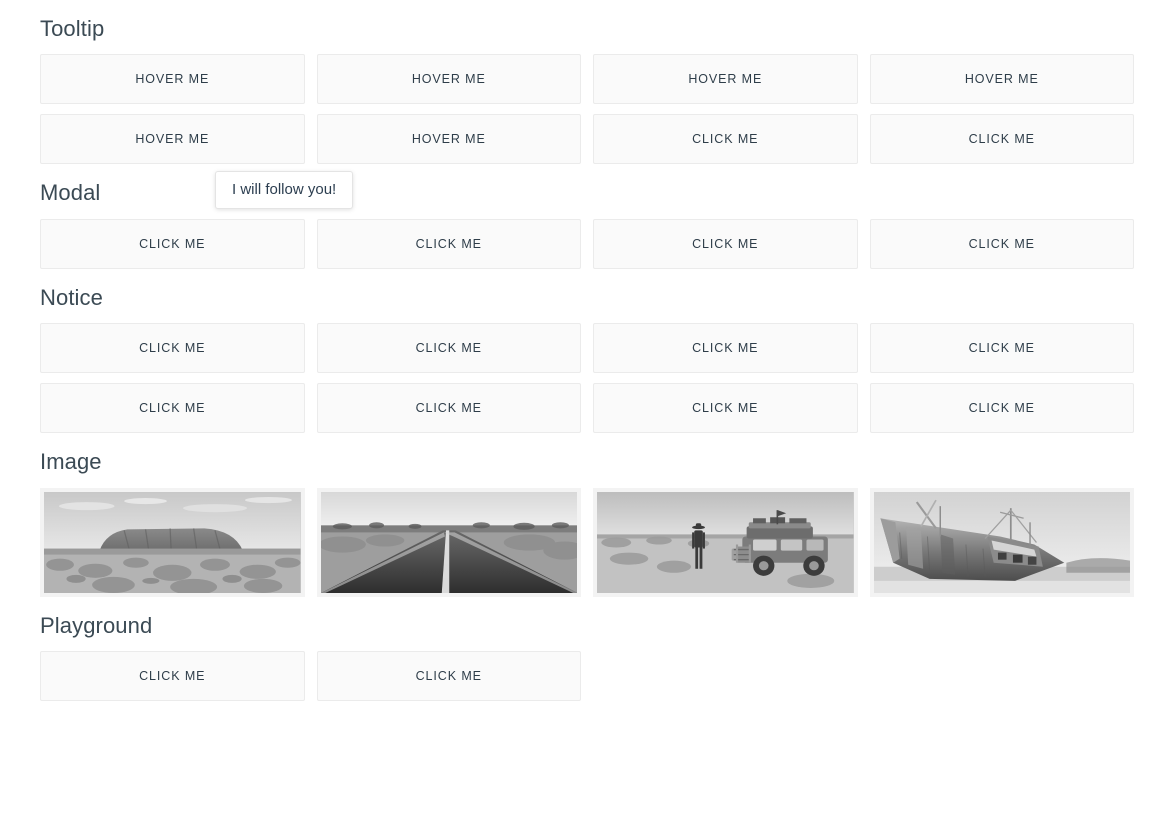  I want to click on shipwreck-photo, so click(1001, 542).